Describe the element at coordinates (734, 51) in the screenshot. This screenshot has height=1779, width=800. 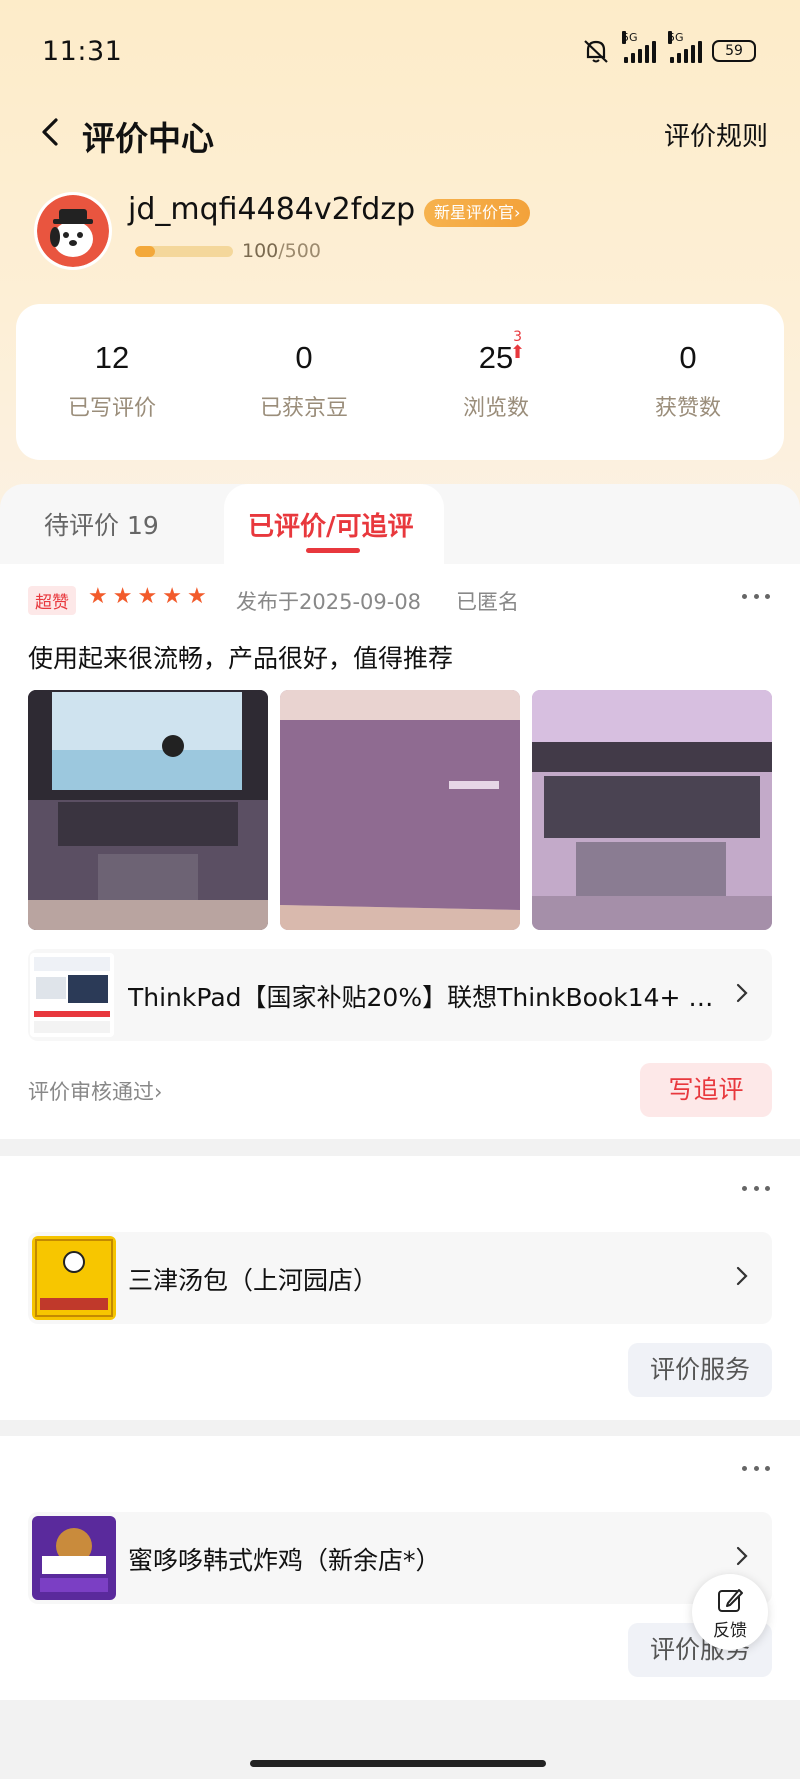
I see `battery-icon: 59` at that location.